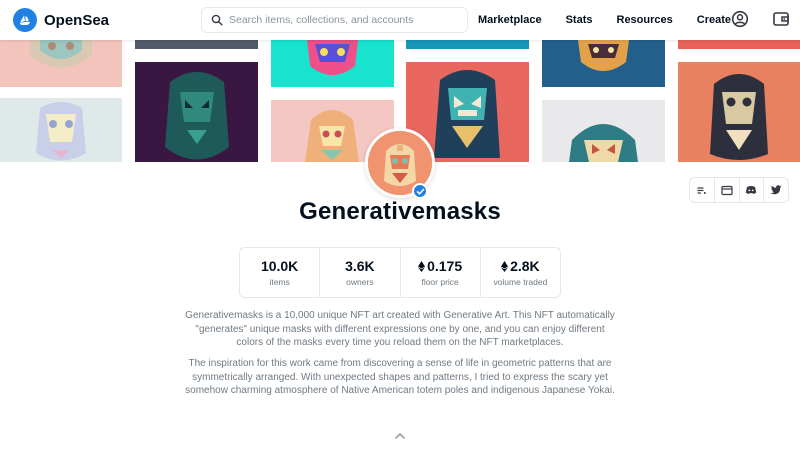 The width and height of the screenshot is (800, 456). I want to click on nav-resources: Resources, so click(645, 20).